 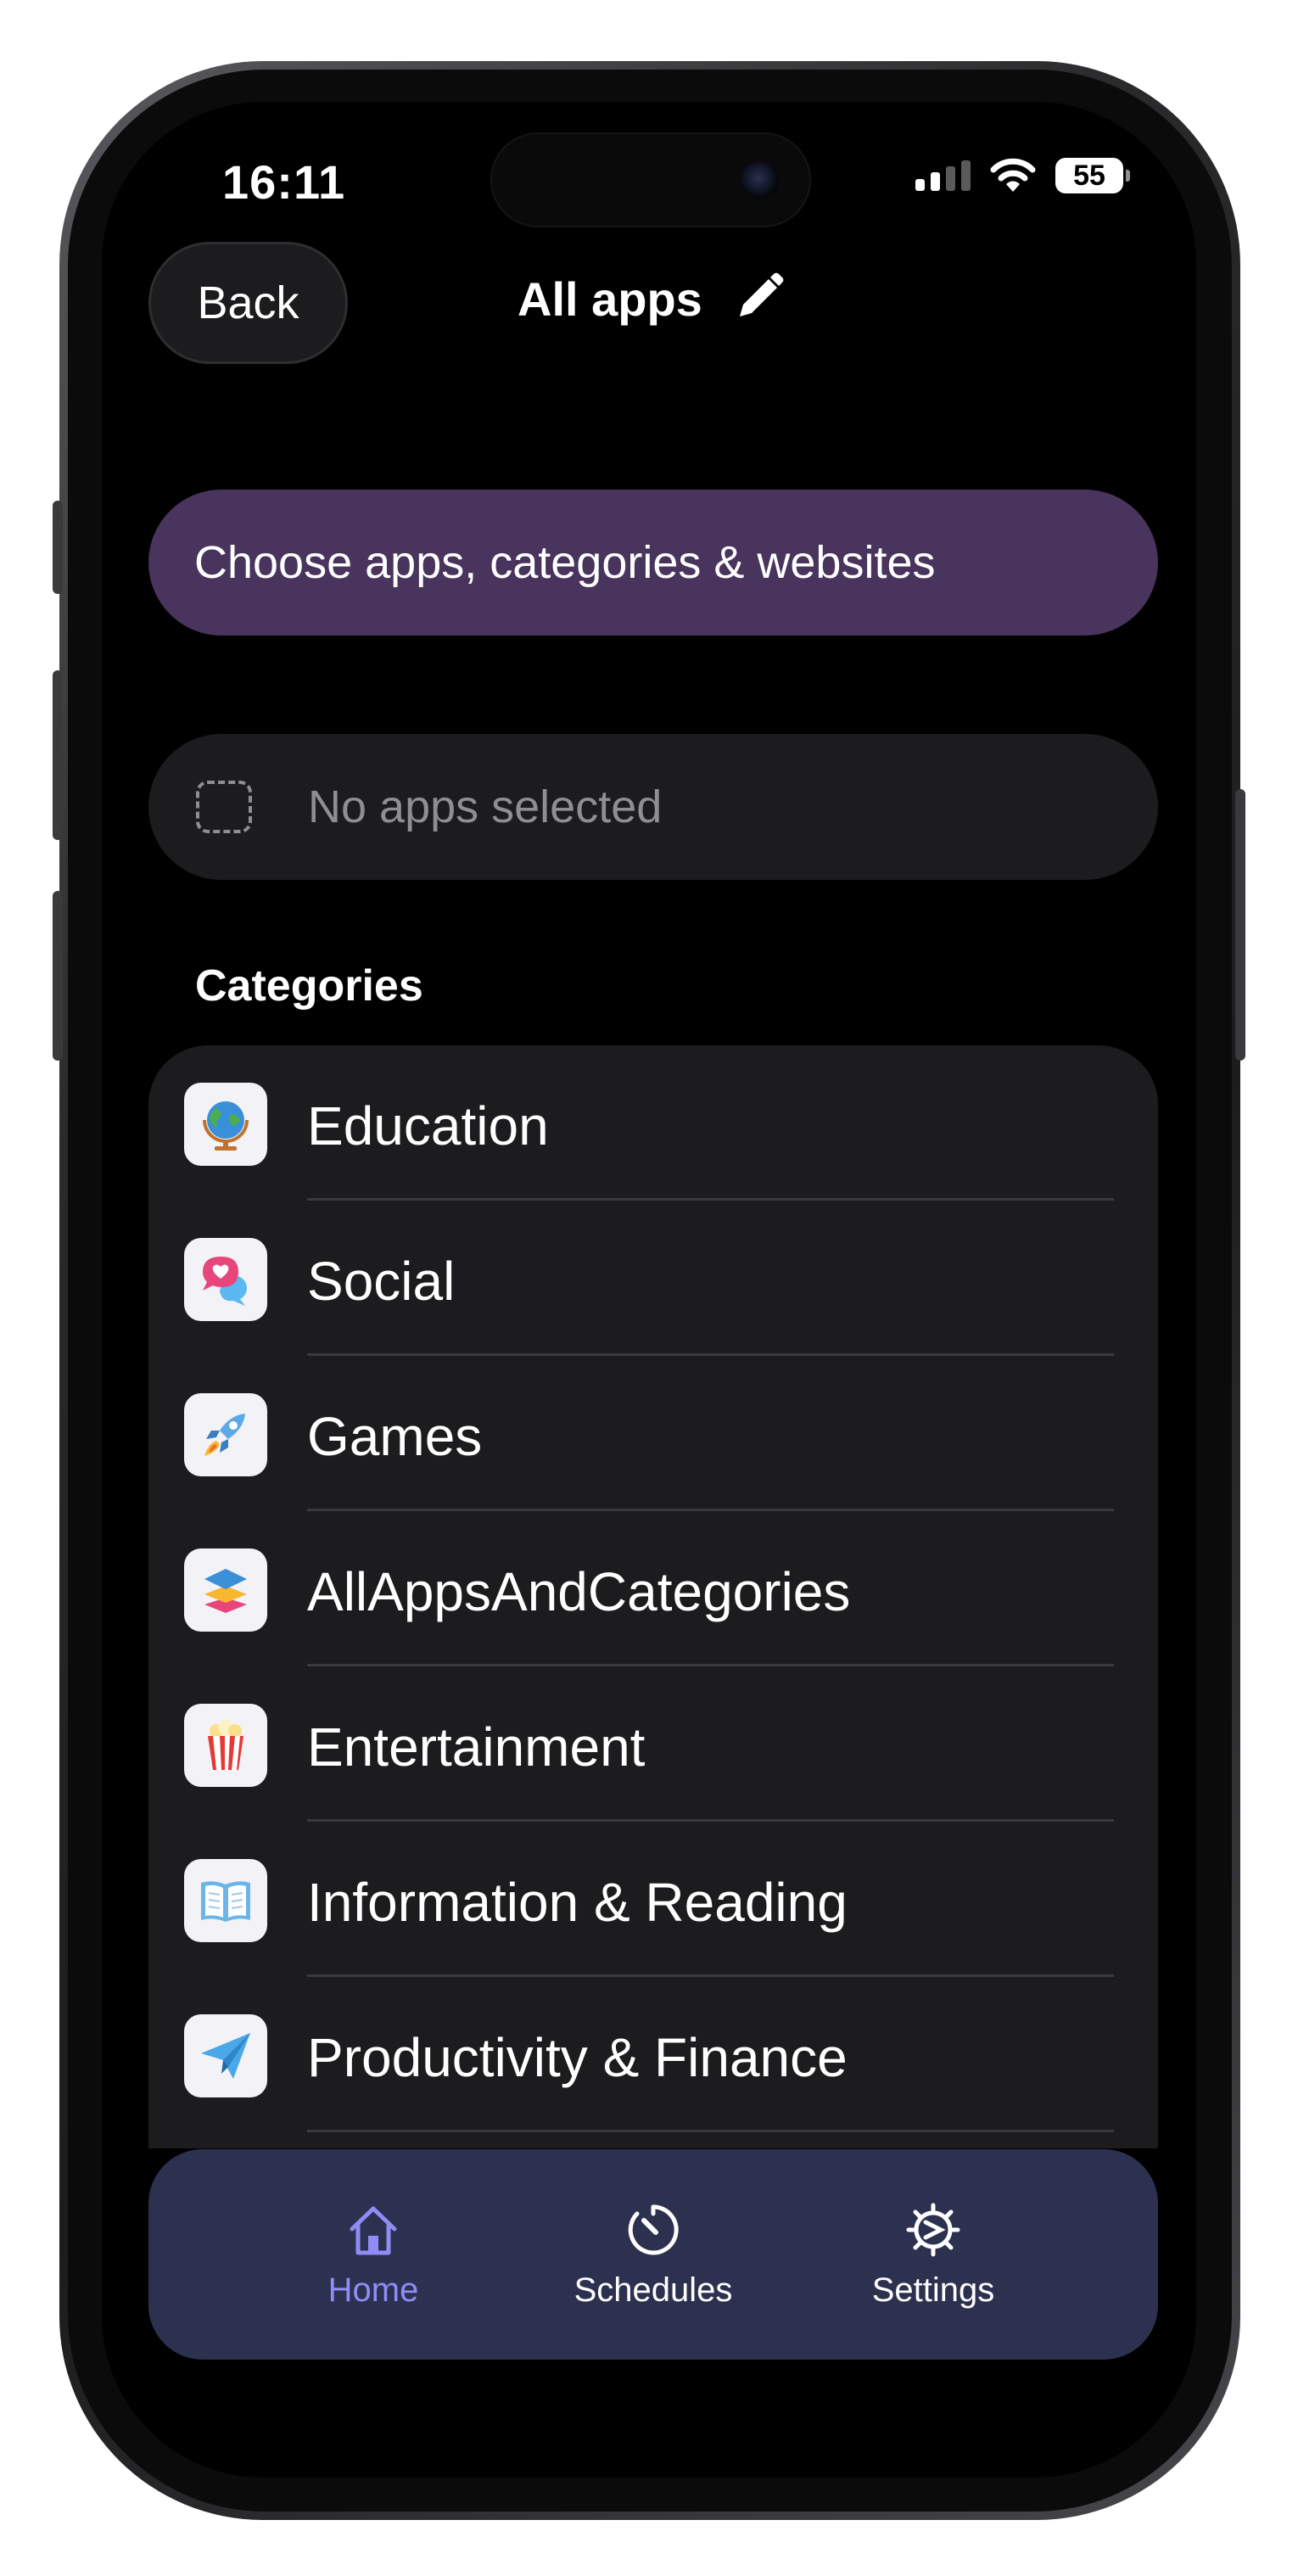 I want to click on rocket-icon, so click(x=225, y=1434).